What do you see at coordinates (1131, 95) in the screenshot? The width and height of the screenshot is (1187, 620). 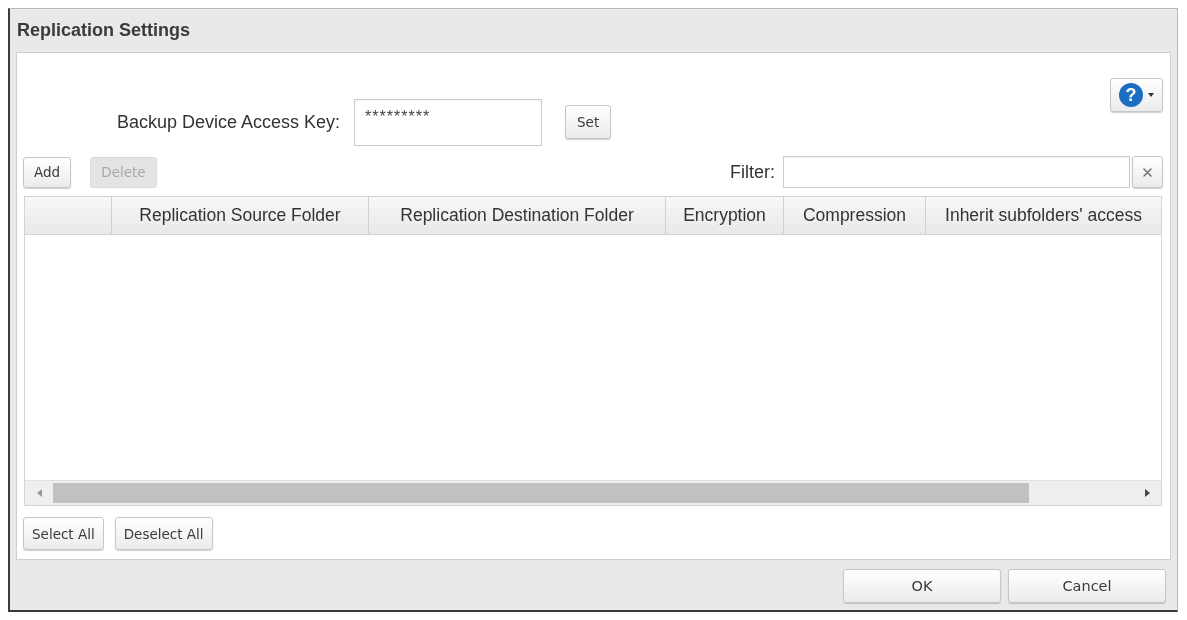 I see `help-icon: ?` at bounding box center [1131, 95].